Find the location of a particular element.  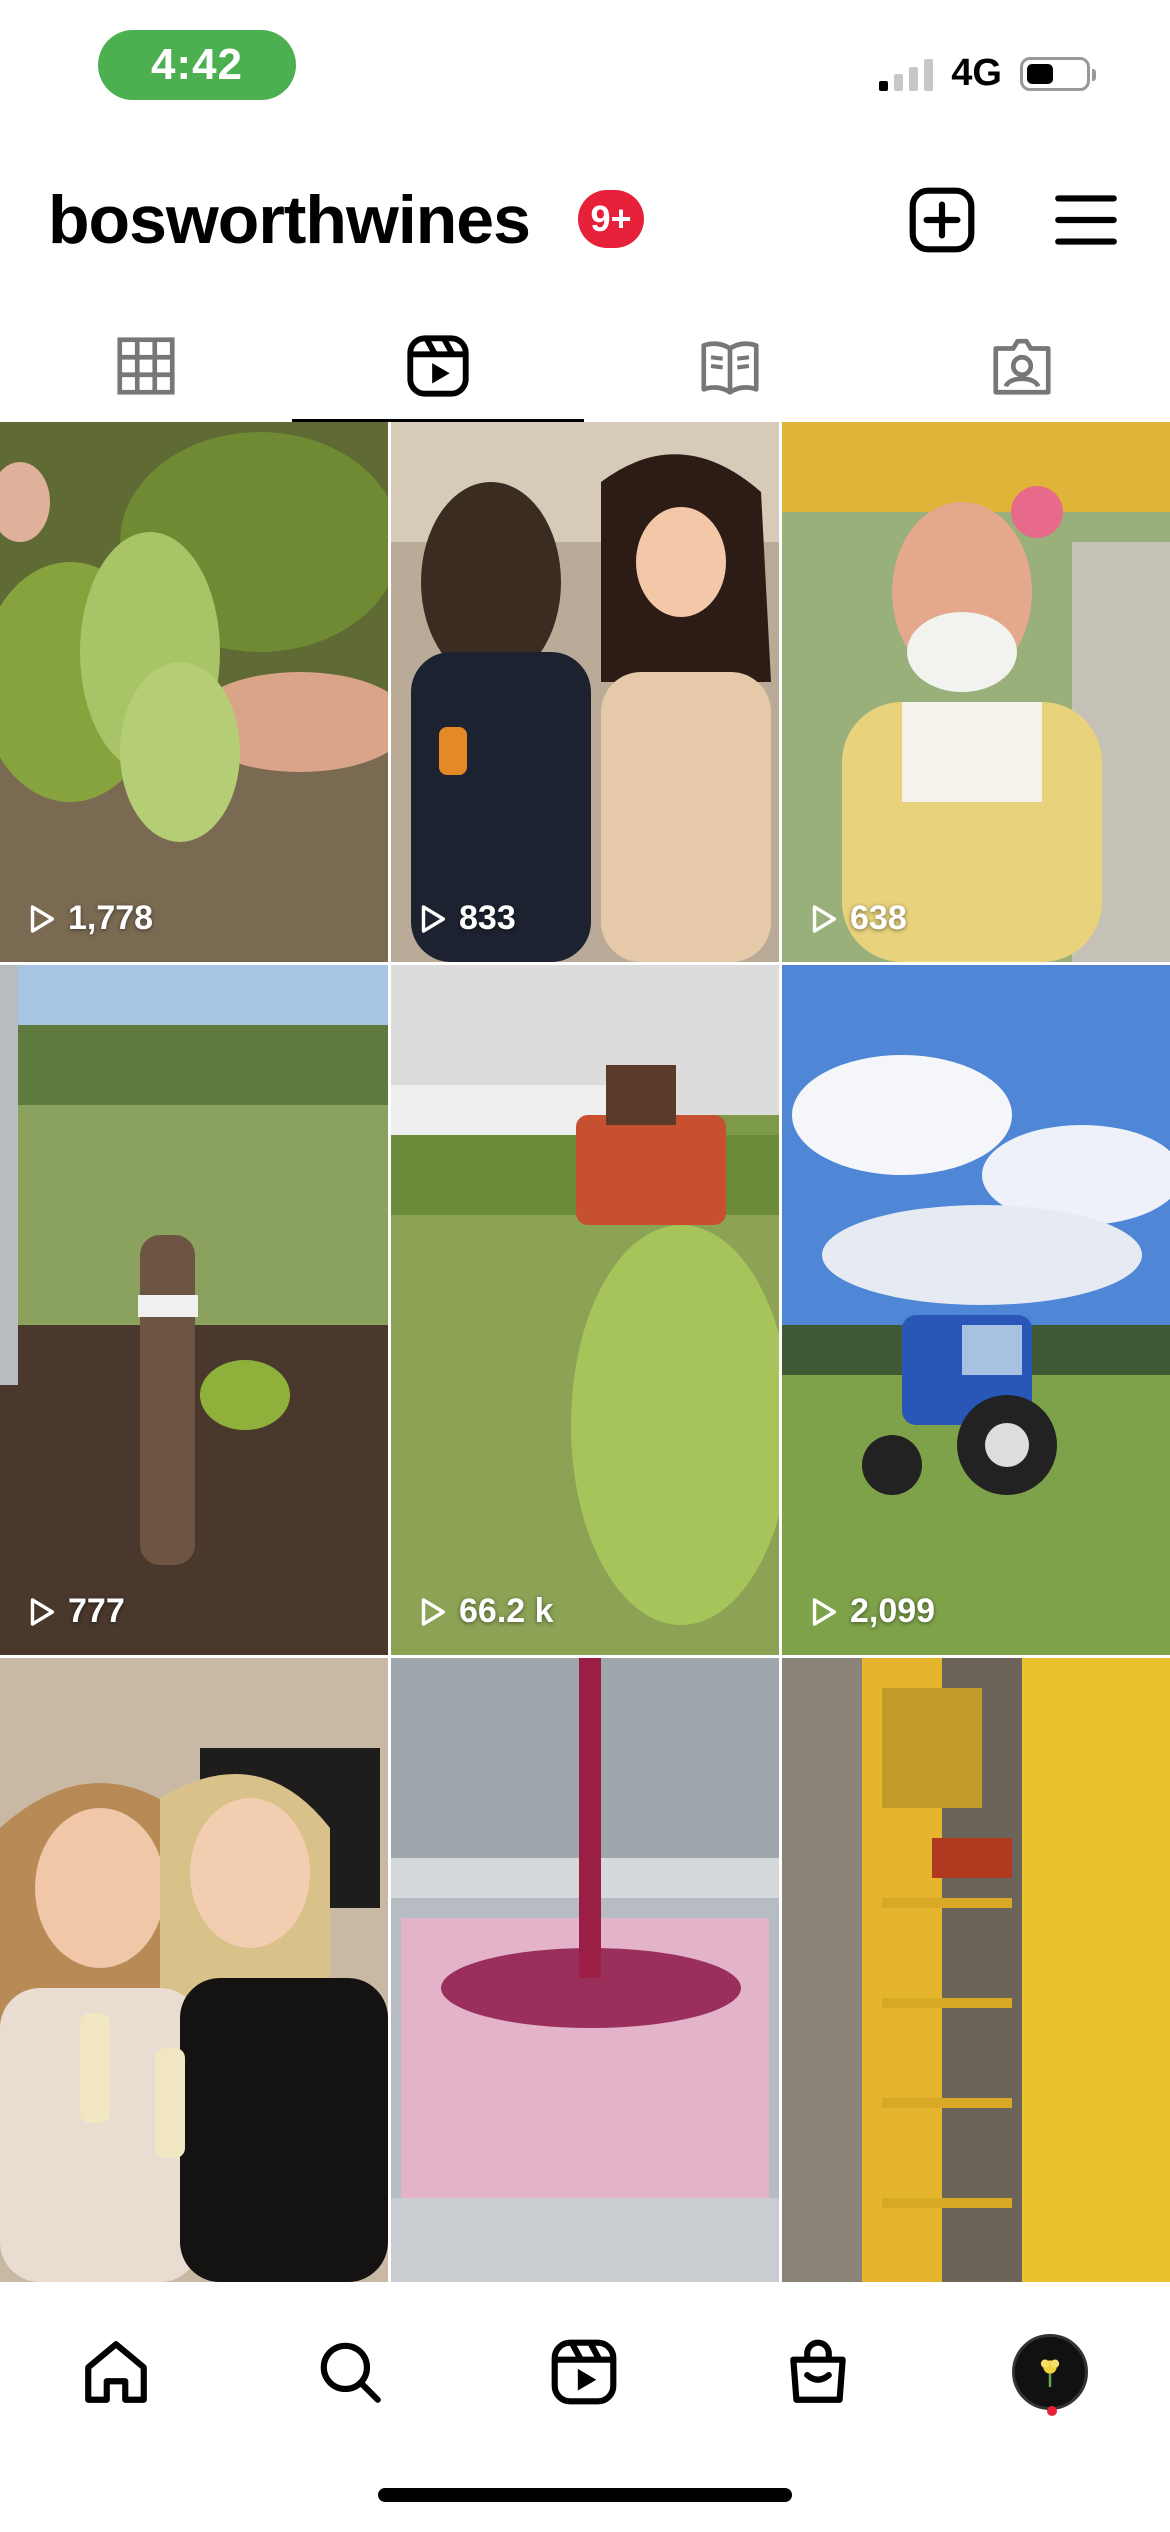

reel-views-label: 777 is located at coordinates (96, 1611).